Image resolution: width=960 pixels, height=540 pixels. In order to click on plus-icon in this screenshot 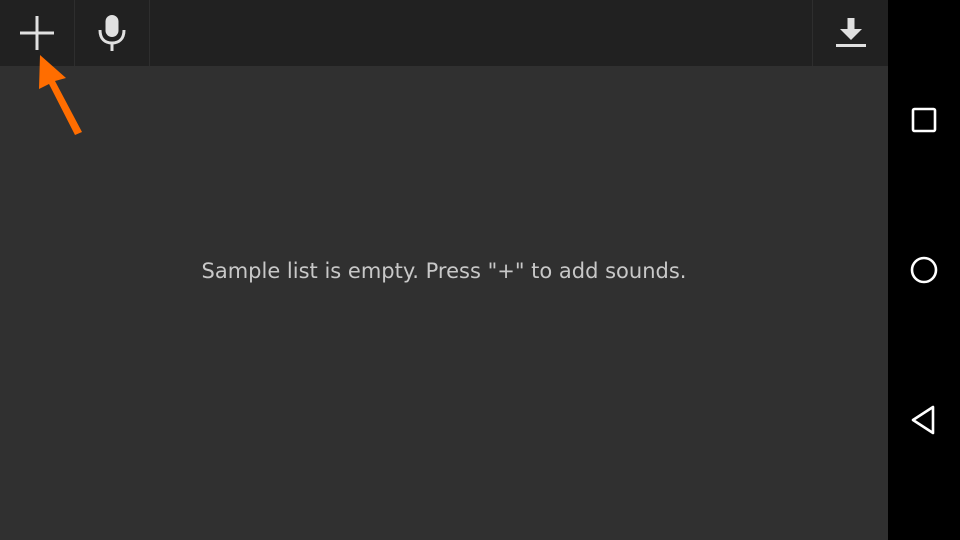, I will do `click(37, 33)`.